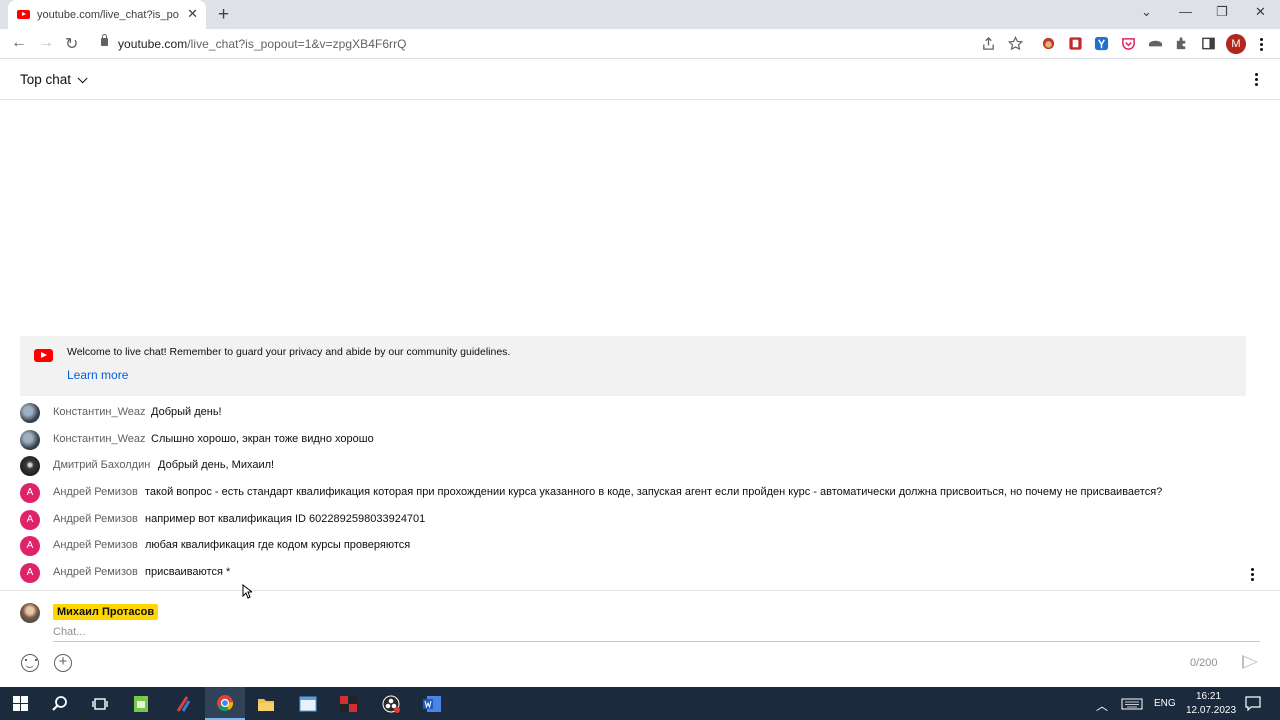 Image resolution: width=1280 pixels, height=720 pixels. I want to click on url-host: youtube.com, so click(153, 44).